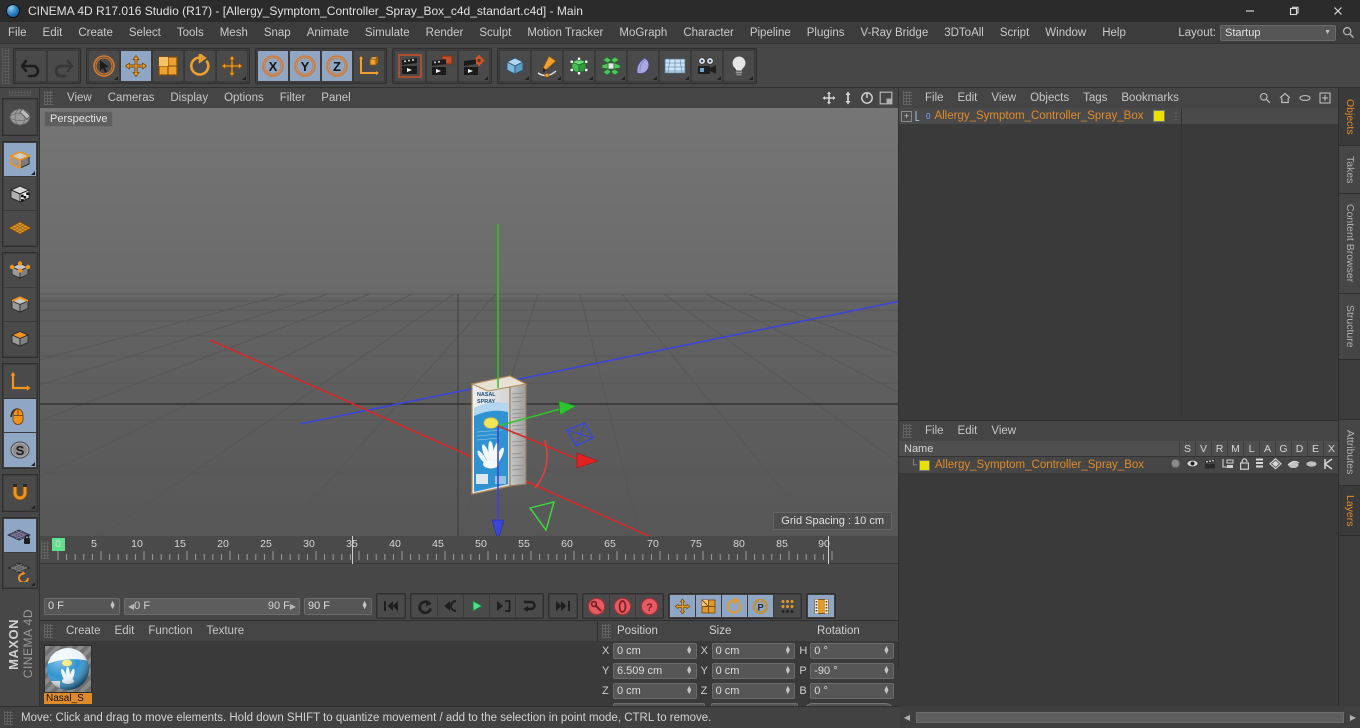 The image size is (1360, 728). I want to click on y-axis-lock-button: Y, so click(305, 65).